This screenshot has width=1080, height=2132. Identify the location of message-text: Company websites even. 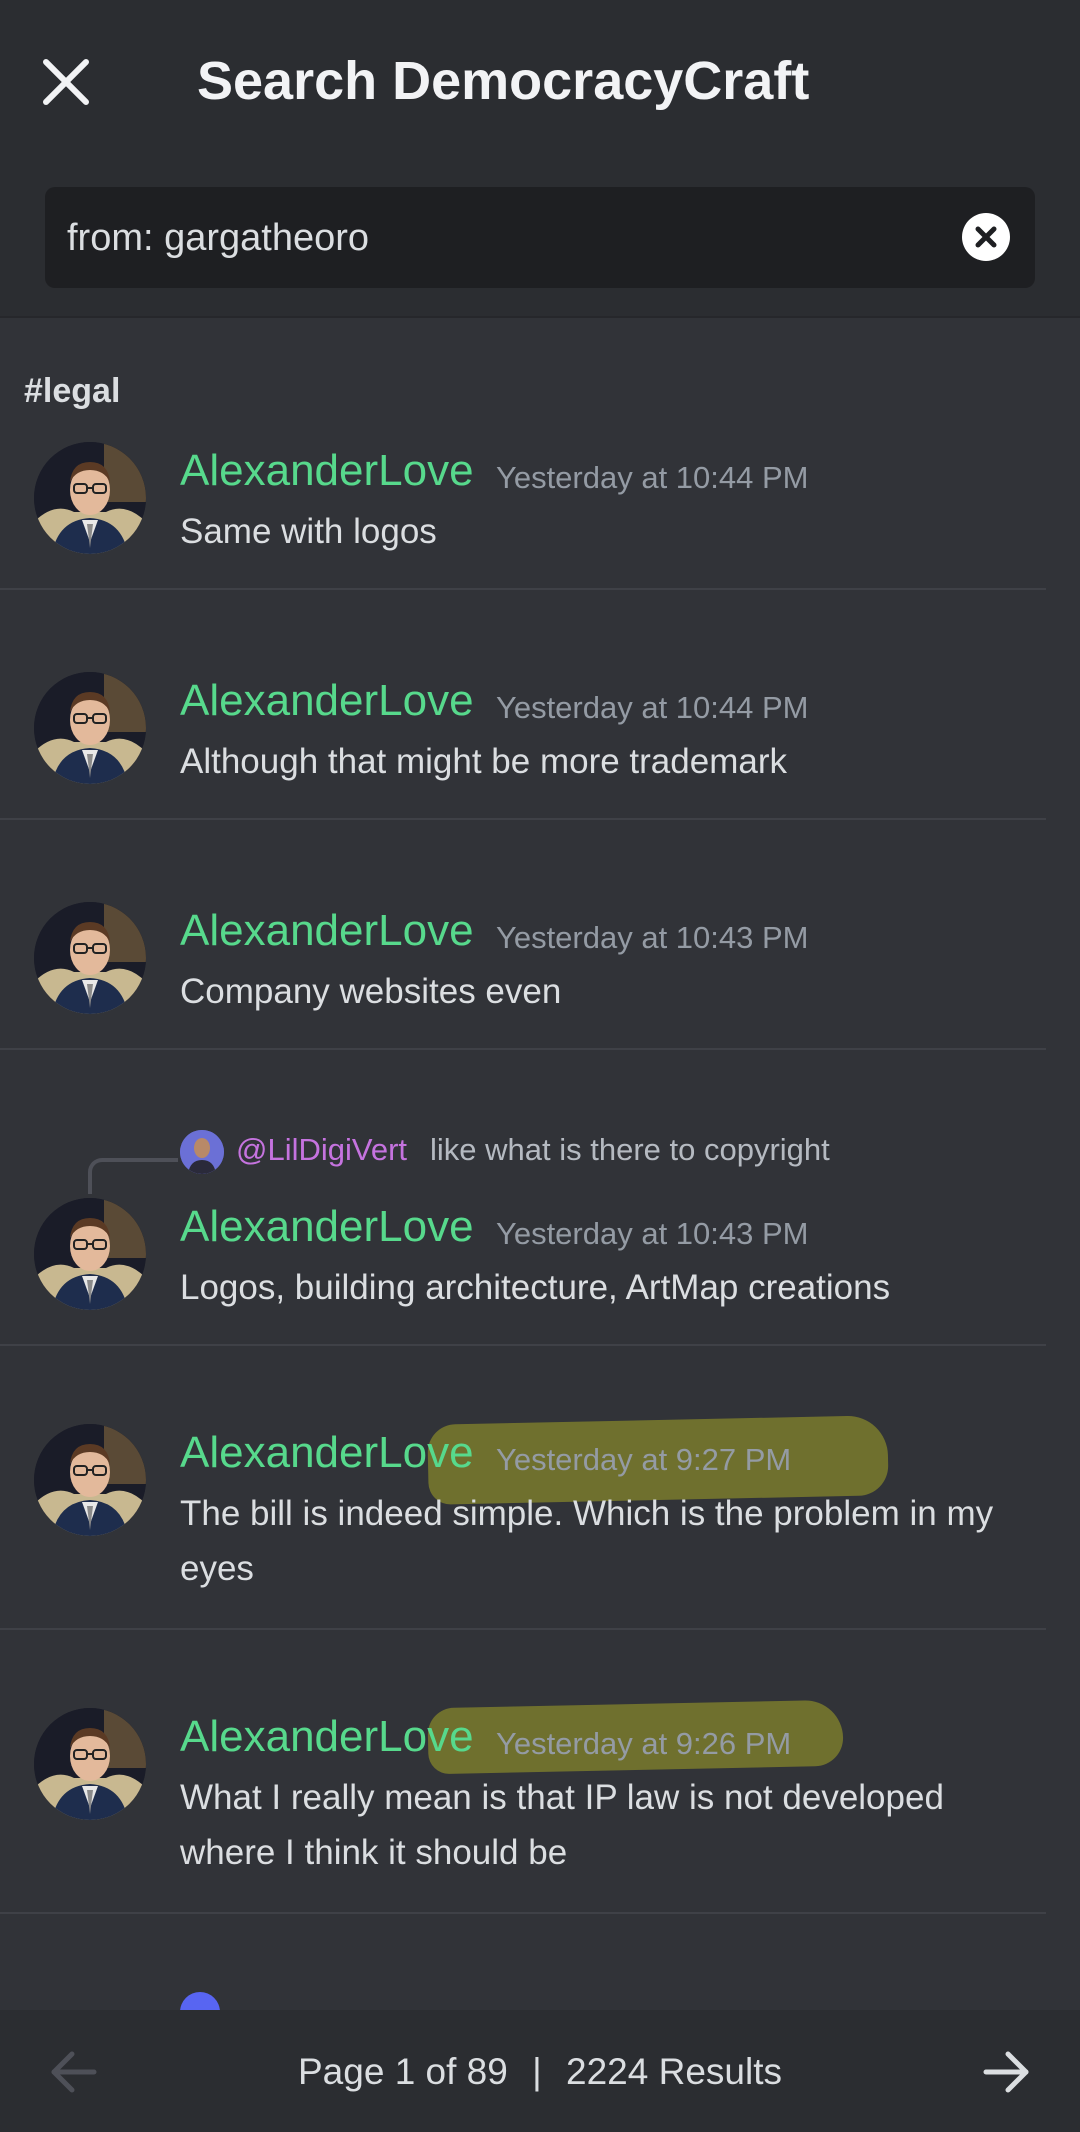
(371, 991).